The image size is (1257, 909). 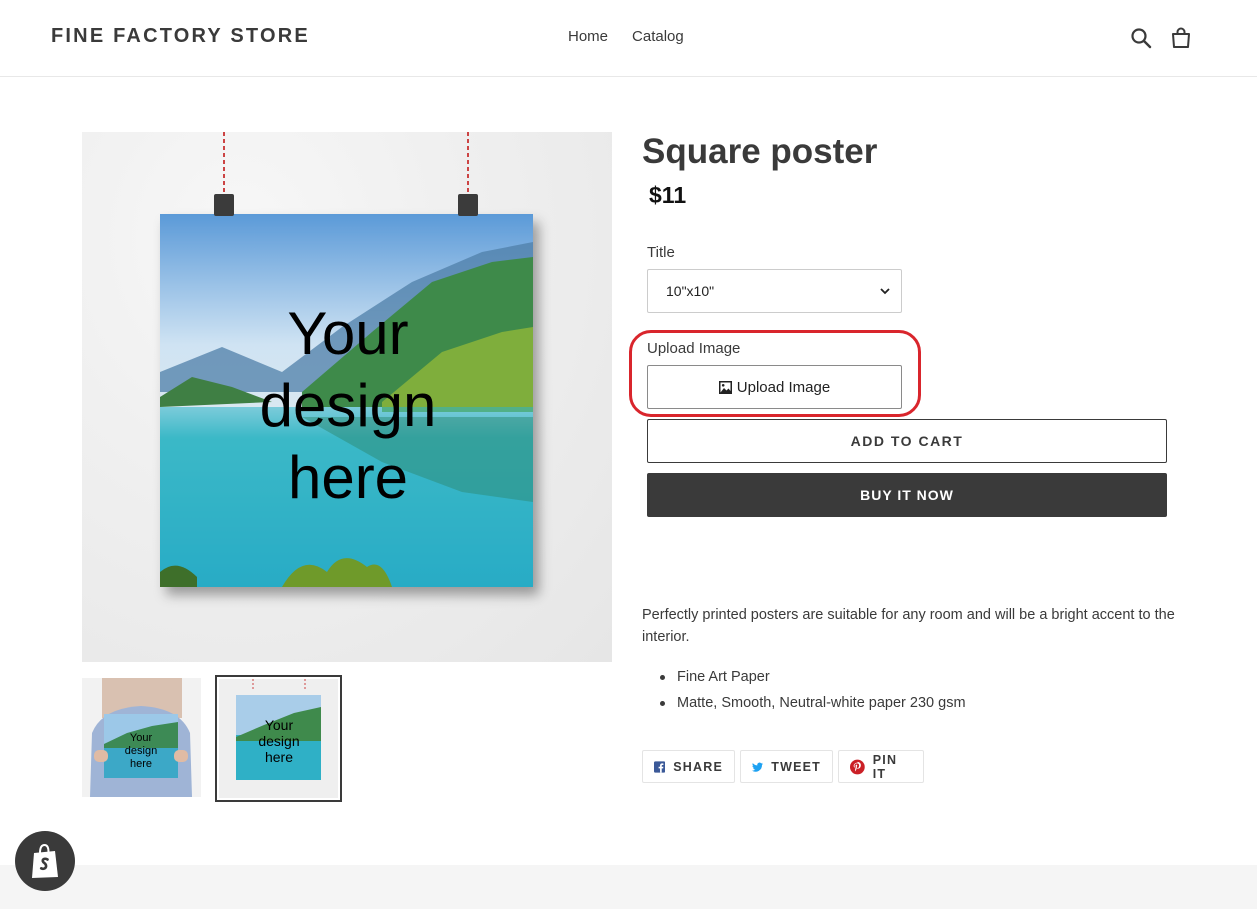 What do you see at coordinates (690, 291) in the screenshot?
I see `title-select-value: 10"x10"` at bounding box center [690, 291].